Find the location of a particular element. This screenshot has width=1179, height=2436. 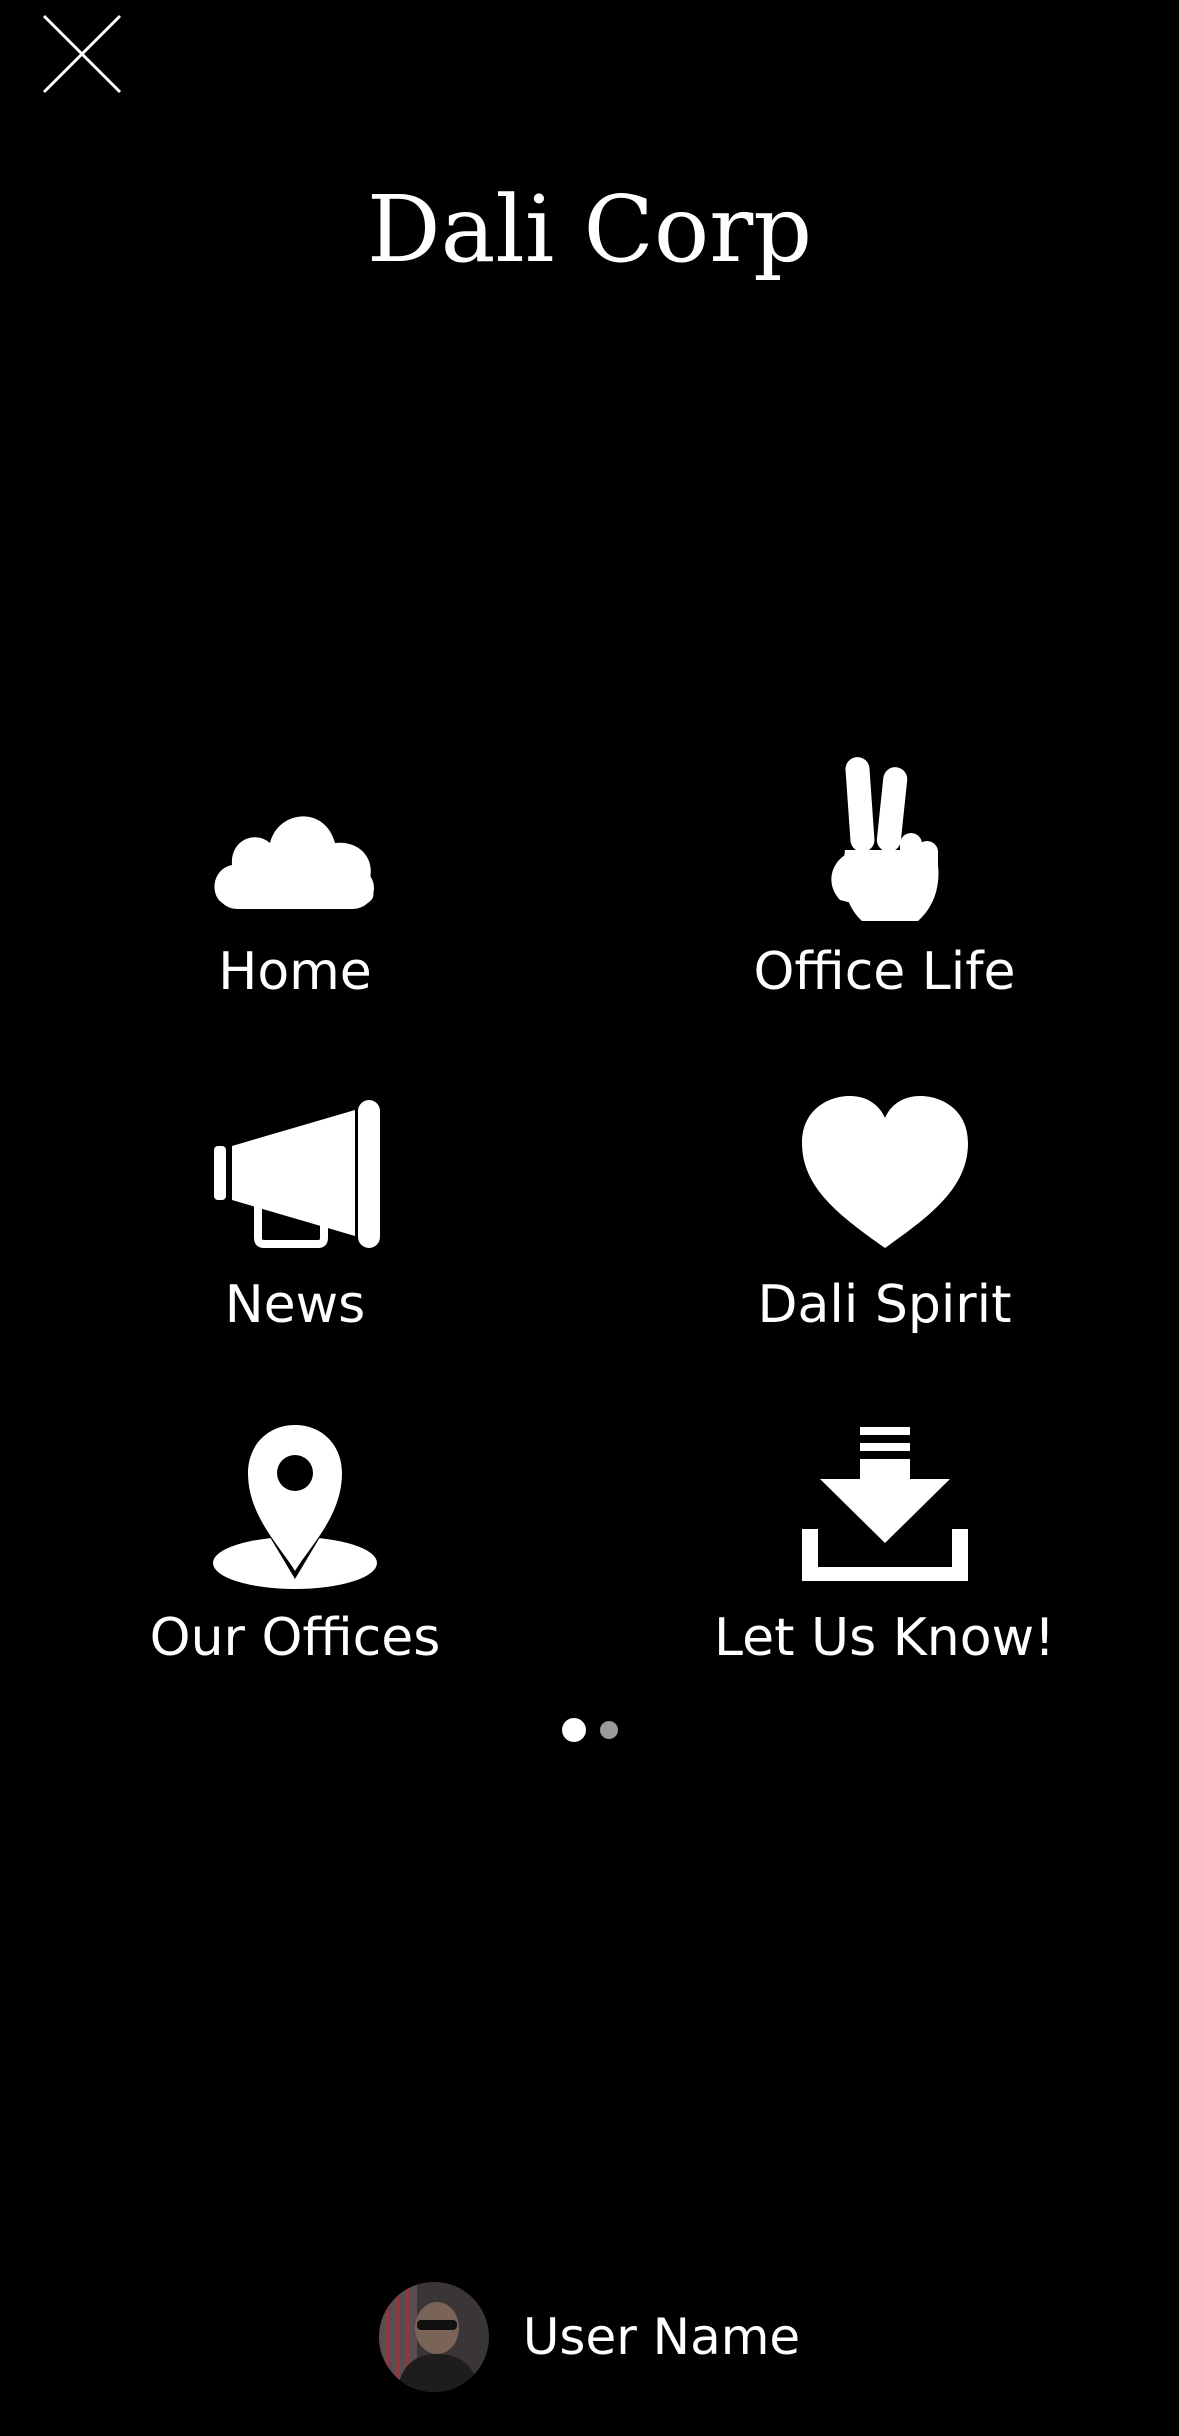

menu-label-dali-spirit: Dali Spirit is located at coordinates (884, 1305).